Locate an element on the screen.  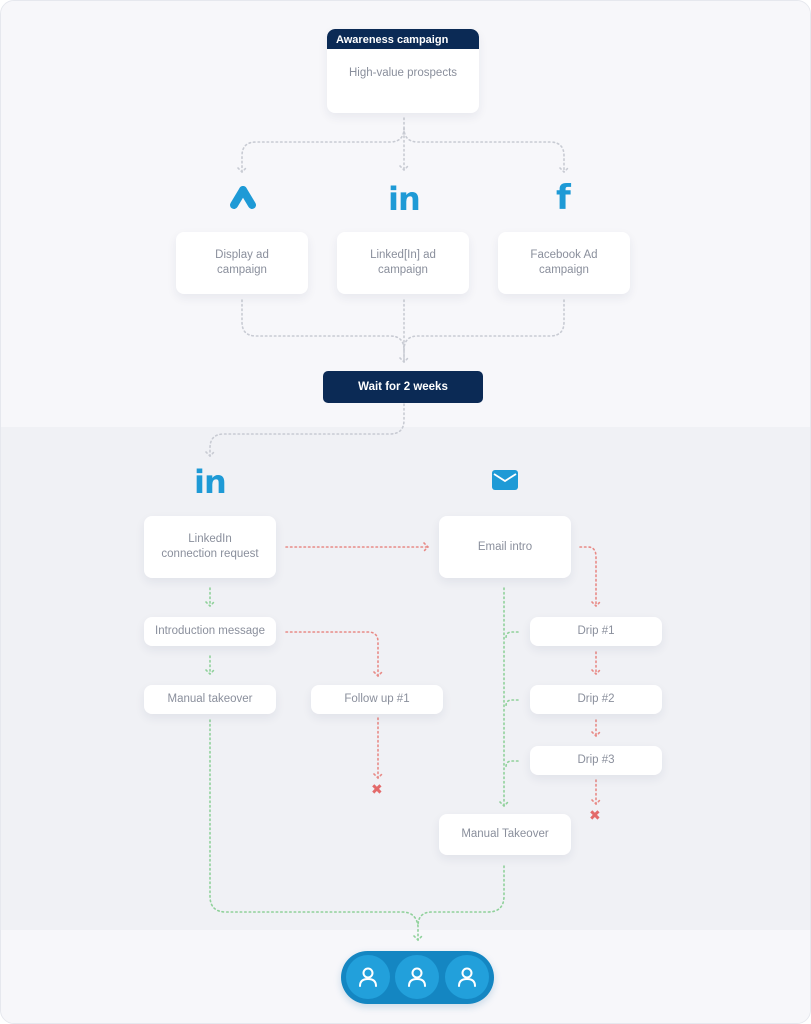
start-node-label: High-value prospects is located at coordinates (403, 73).